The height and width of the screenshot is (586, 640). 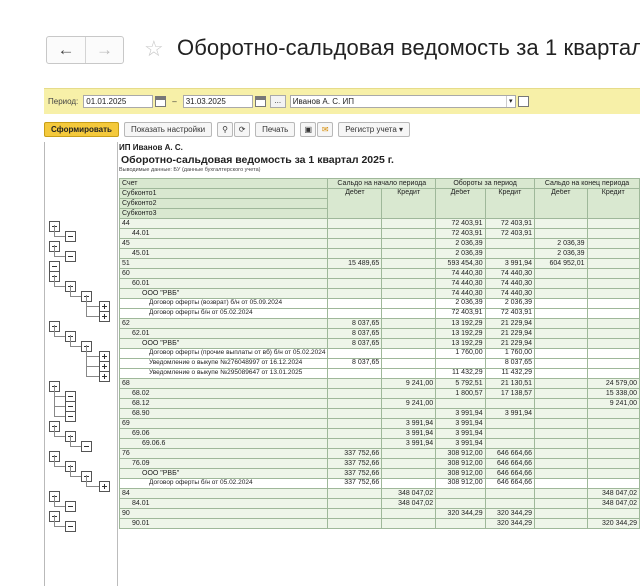 I want to click on table-row: 60.01 74 440,30 74 440,30, so click(x=379, y=283).